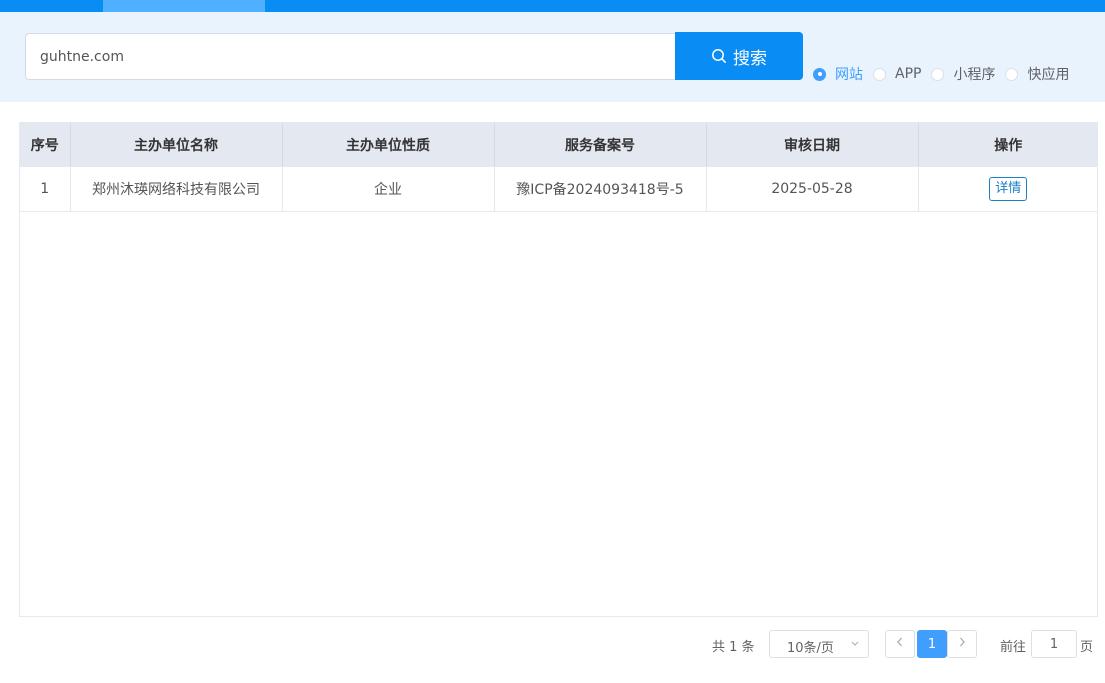  I want to click on radio-label: 网站, so click(849, 75).